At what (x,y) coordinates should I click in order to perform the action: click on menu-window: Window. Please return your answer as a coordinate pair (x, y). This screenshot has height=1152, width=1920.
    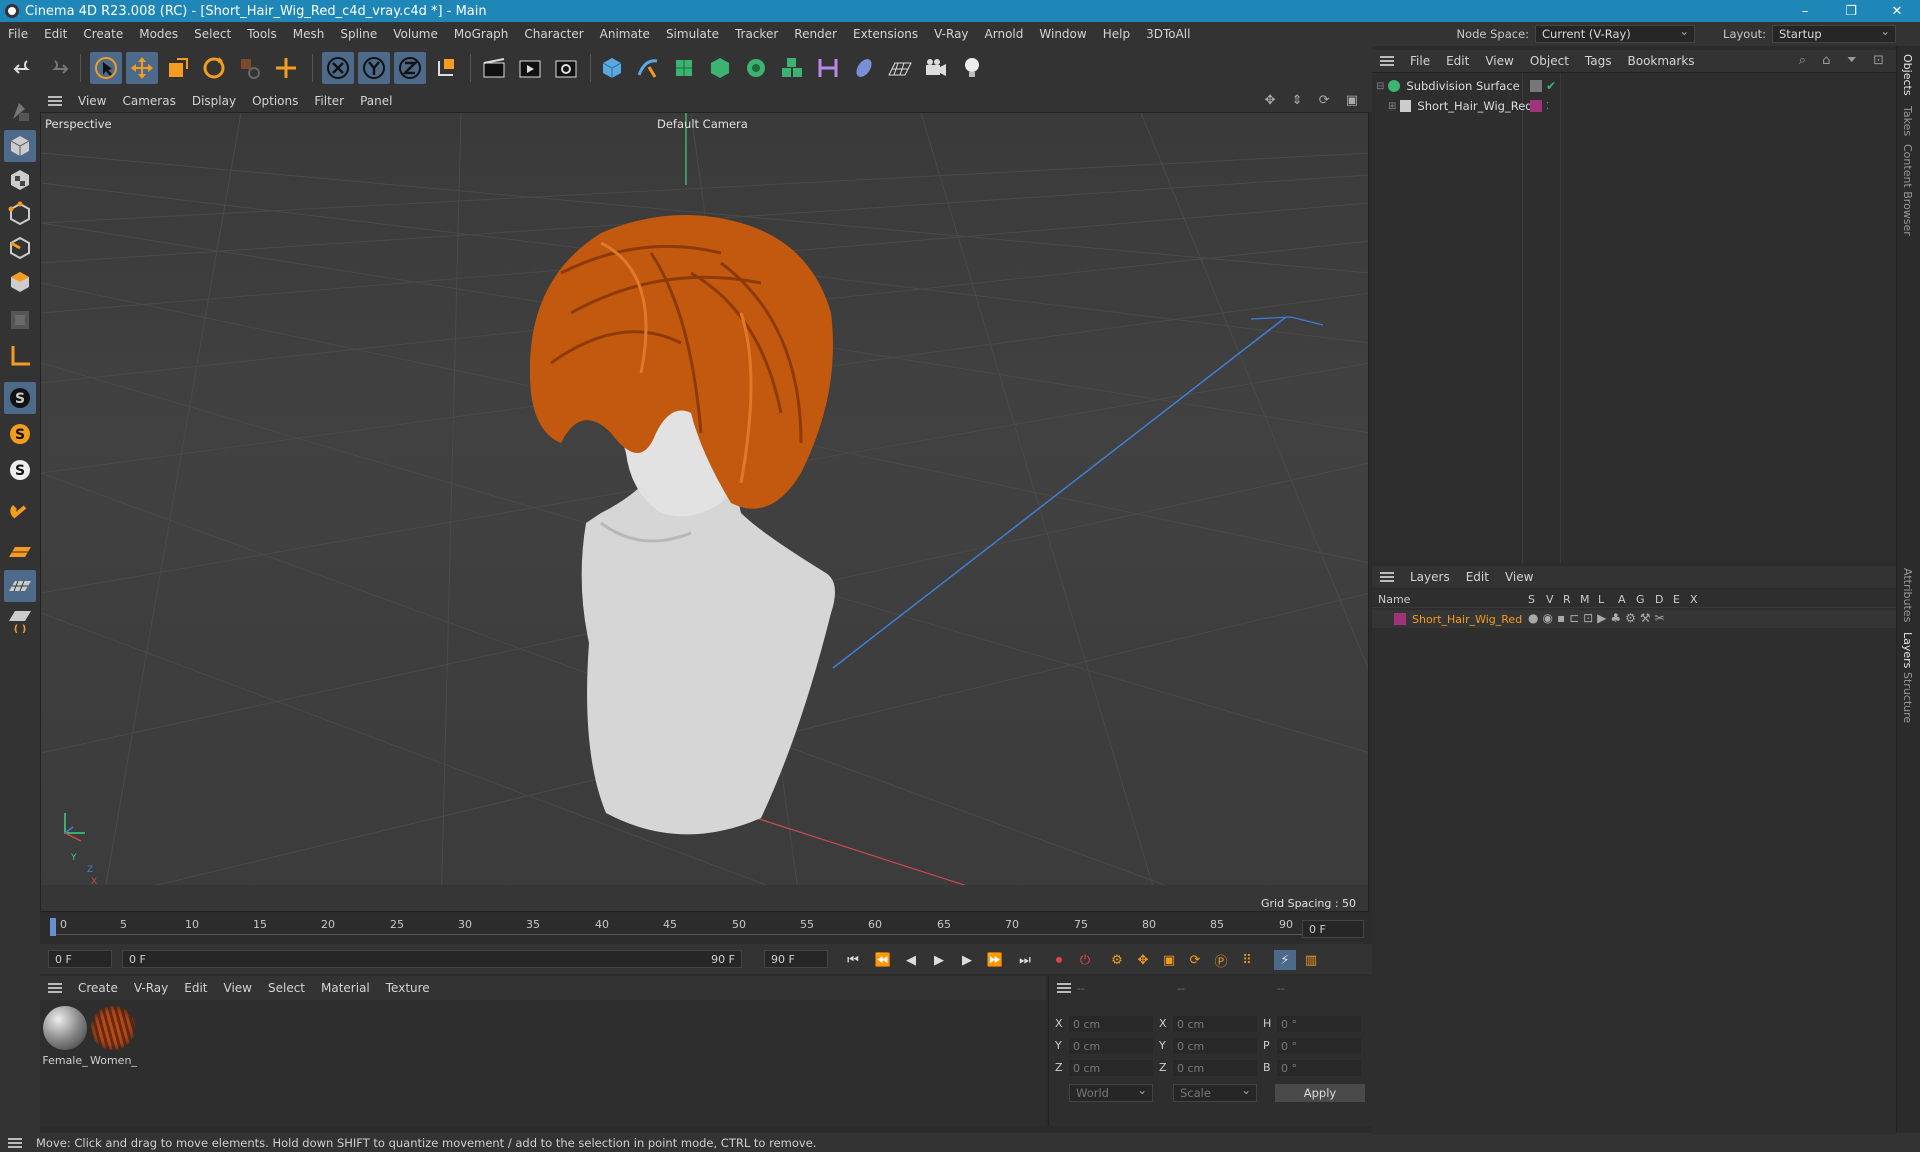
    Looking at the image, I should click on (1062, 34).